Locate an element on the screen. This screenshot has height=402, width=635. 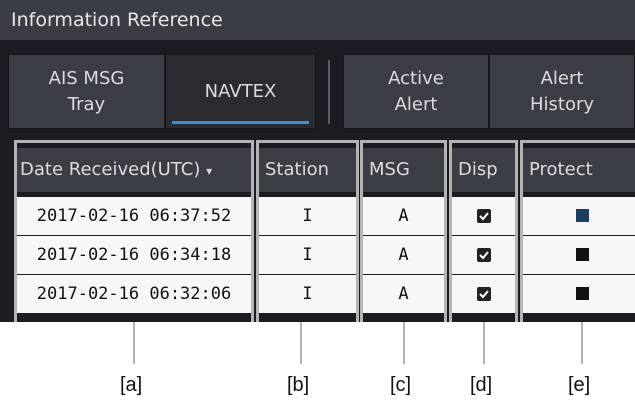
column-outline-b is located at coordinates (307, 231).